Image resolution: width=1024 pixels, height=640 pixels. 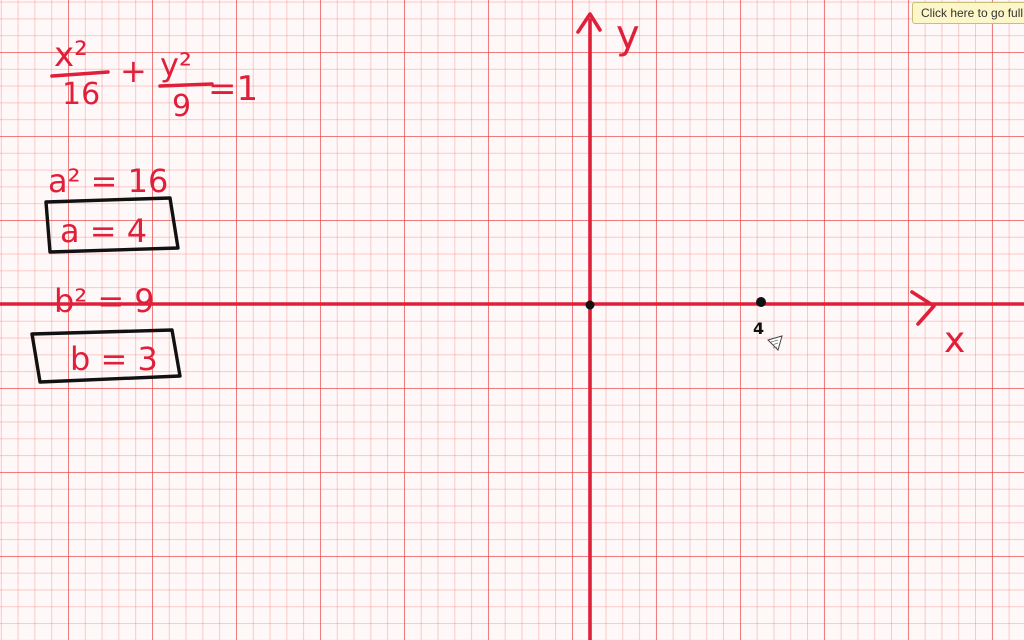 What do you see at coordinates (590, 305) in the screenshot?
I see `origin-point` at bounding box center [590, 305].